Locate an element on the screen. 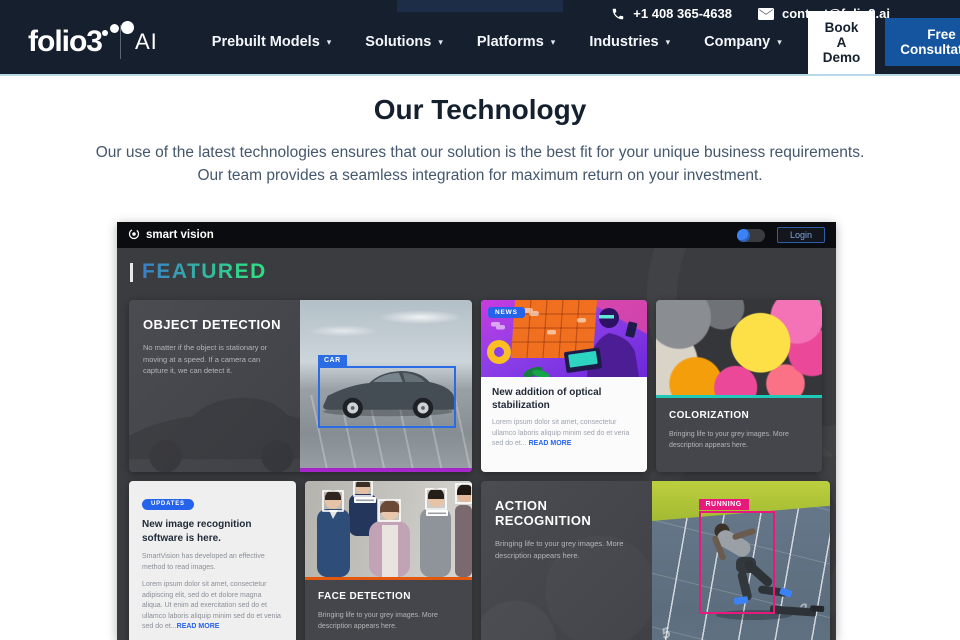  face-detection-image is located at coordinates (388, 529).